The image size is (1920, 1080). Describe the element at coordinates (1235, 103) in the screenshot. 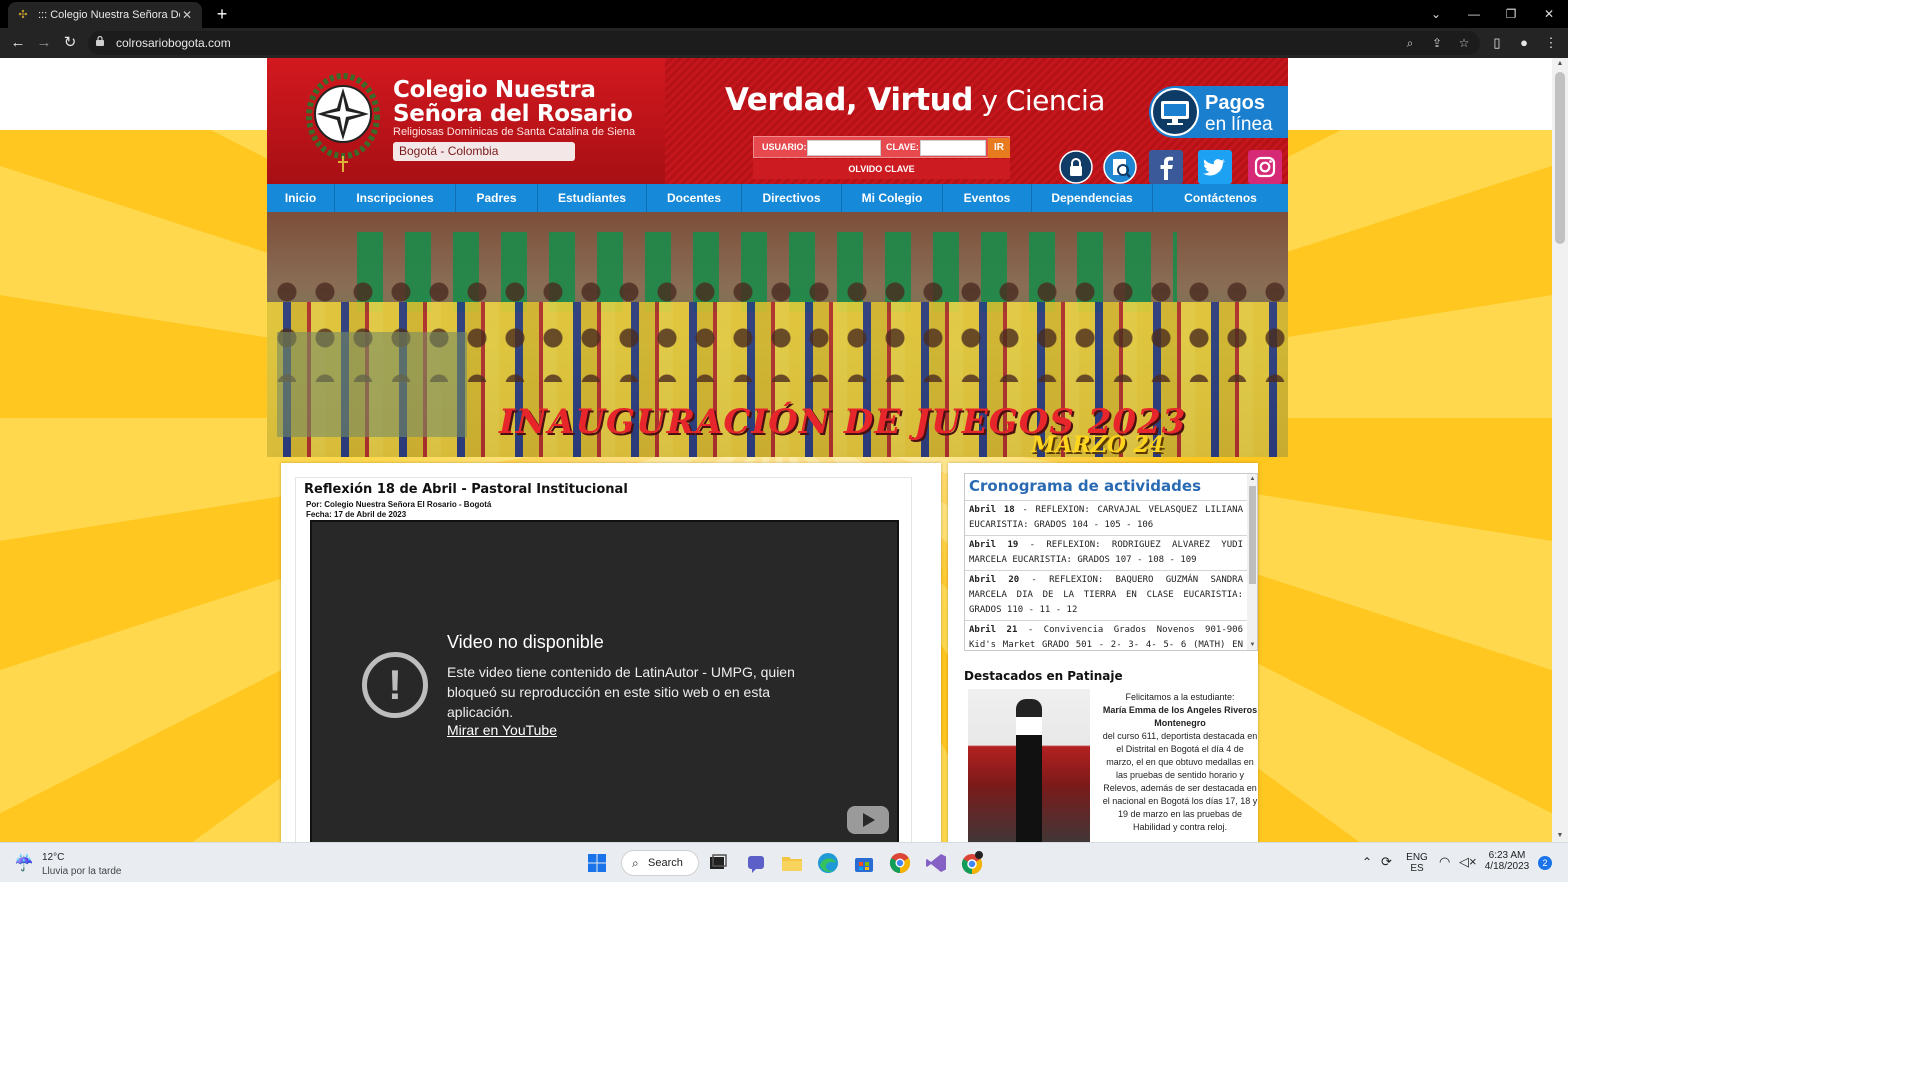

I see `payments-line1: Pagos` at that location.